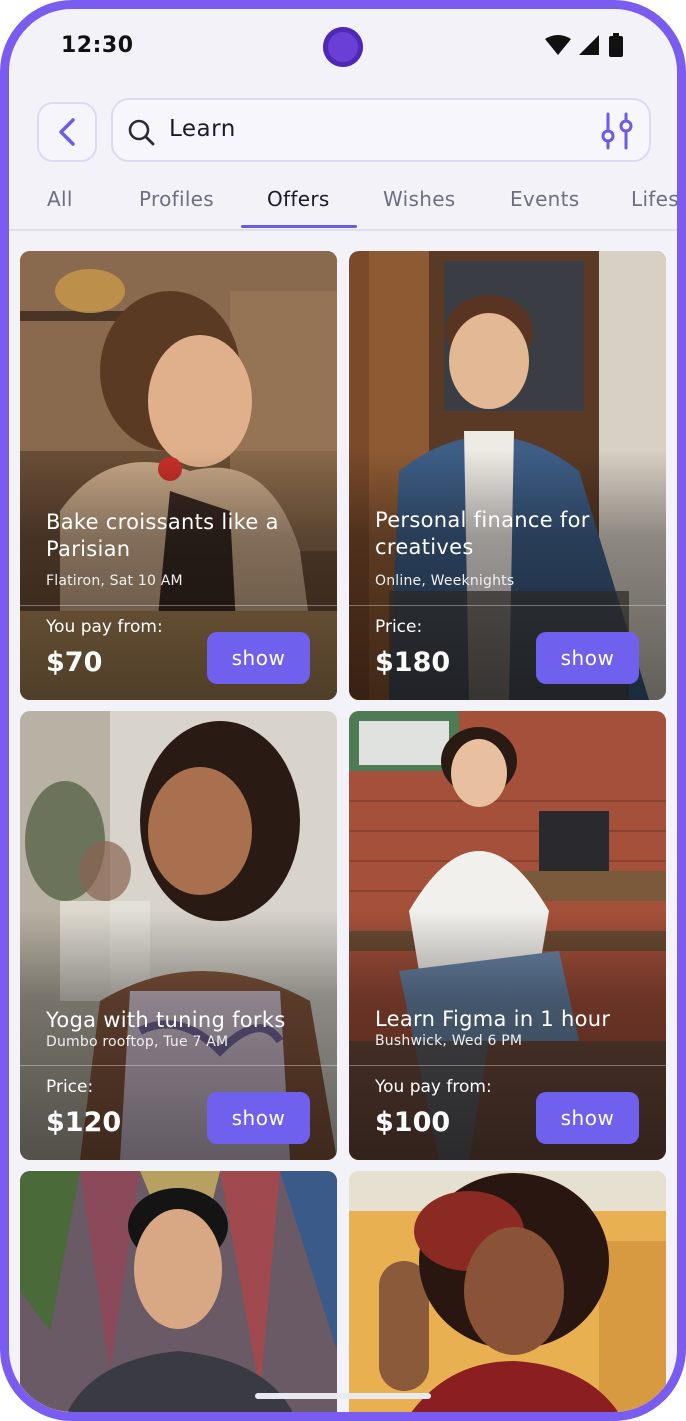 The height and width of the screenshot is (1421, 686). Describe the element at coordinates (74, 662) in the screenshot. I see `price-value: $70` at that location.